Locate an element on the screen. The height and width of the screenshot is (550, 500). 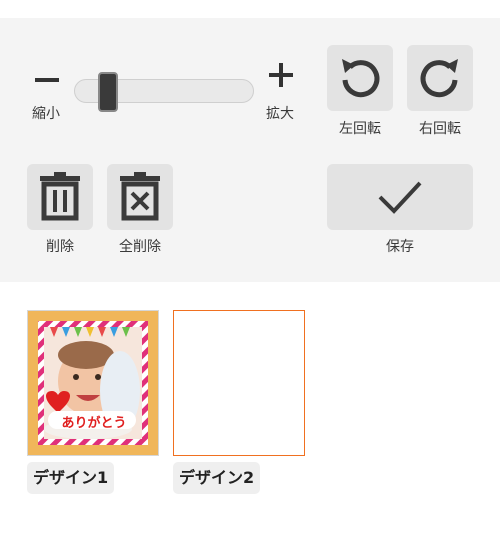
design-label-1: デザイン1 is located at coordinates (71, 478).